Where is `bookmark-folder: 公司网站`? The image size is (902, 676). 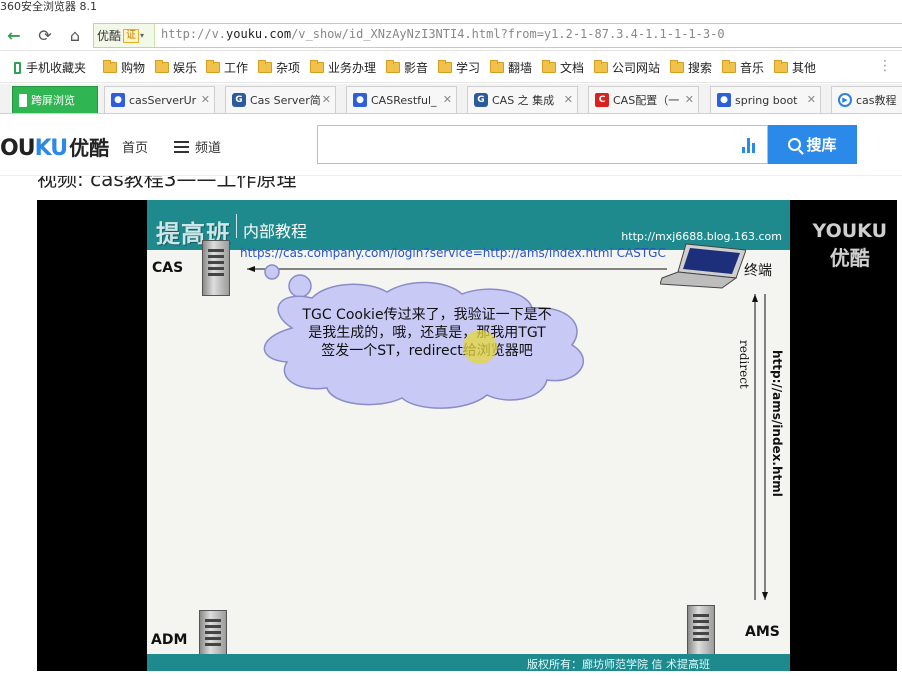
bookmark-folder: 公司网站 is located at coordinates (627, 67).